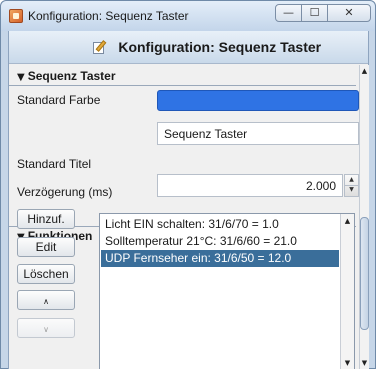 The height and width of the screenshot is (369, 381). I want to click on title-bar: Konfiguration: Sequenz Taster — ☐ ✕, so click(188, 16).